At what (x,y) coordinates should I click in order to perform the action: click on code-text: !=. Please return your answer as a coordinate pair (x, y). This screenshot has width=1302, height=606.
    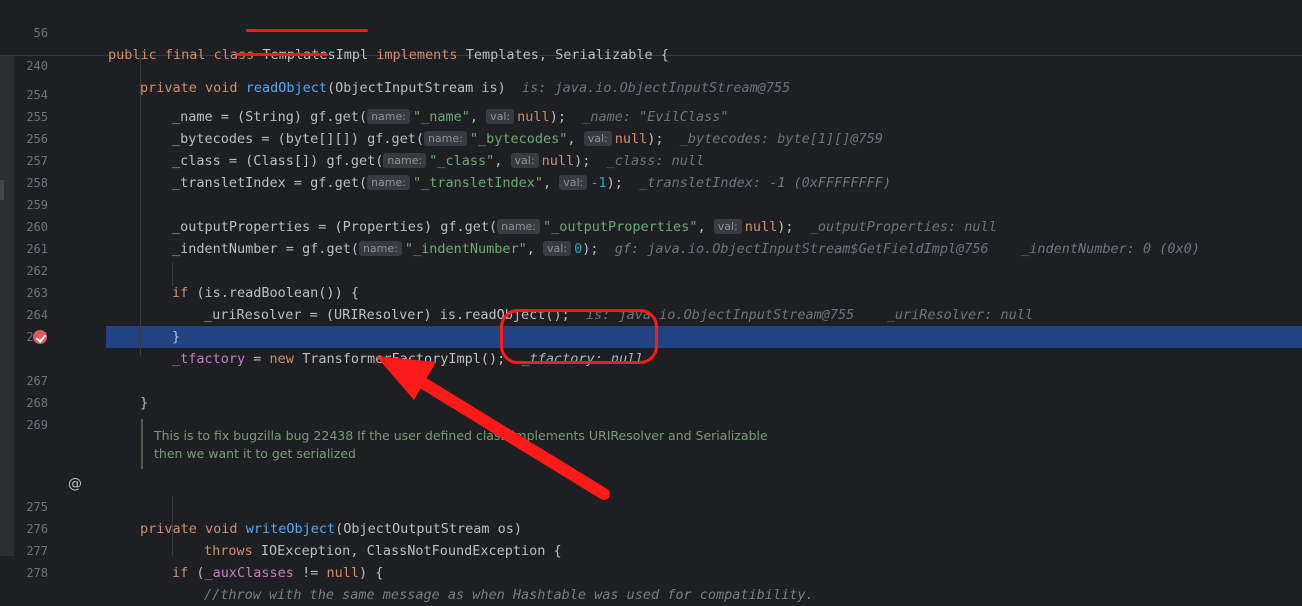
    Looking at the image, I should click on (310, 573).